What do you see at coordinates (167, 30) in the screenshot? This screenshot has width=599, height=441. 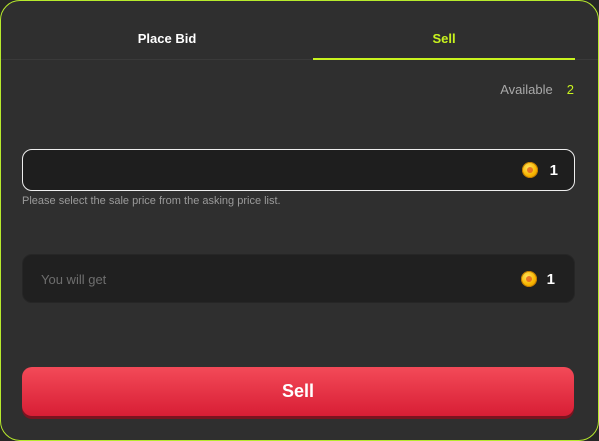 I see `tab-place-bid: Place Bid` at bounding box center [167, 30].